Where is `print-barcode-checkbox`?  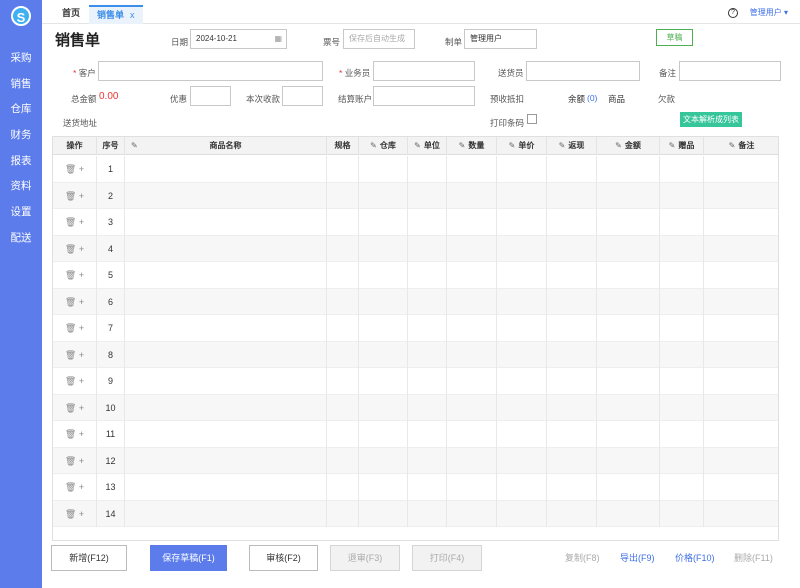 print-barcode-checkbox is located at coordinates (532, 119).